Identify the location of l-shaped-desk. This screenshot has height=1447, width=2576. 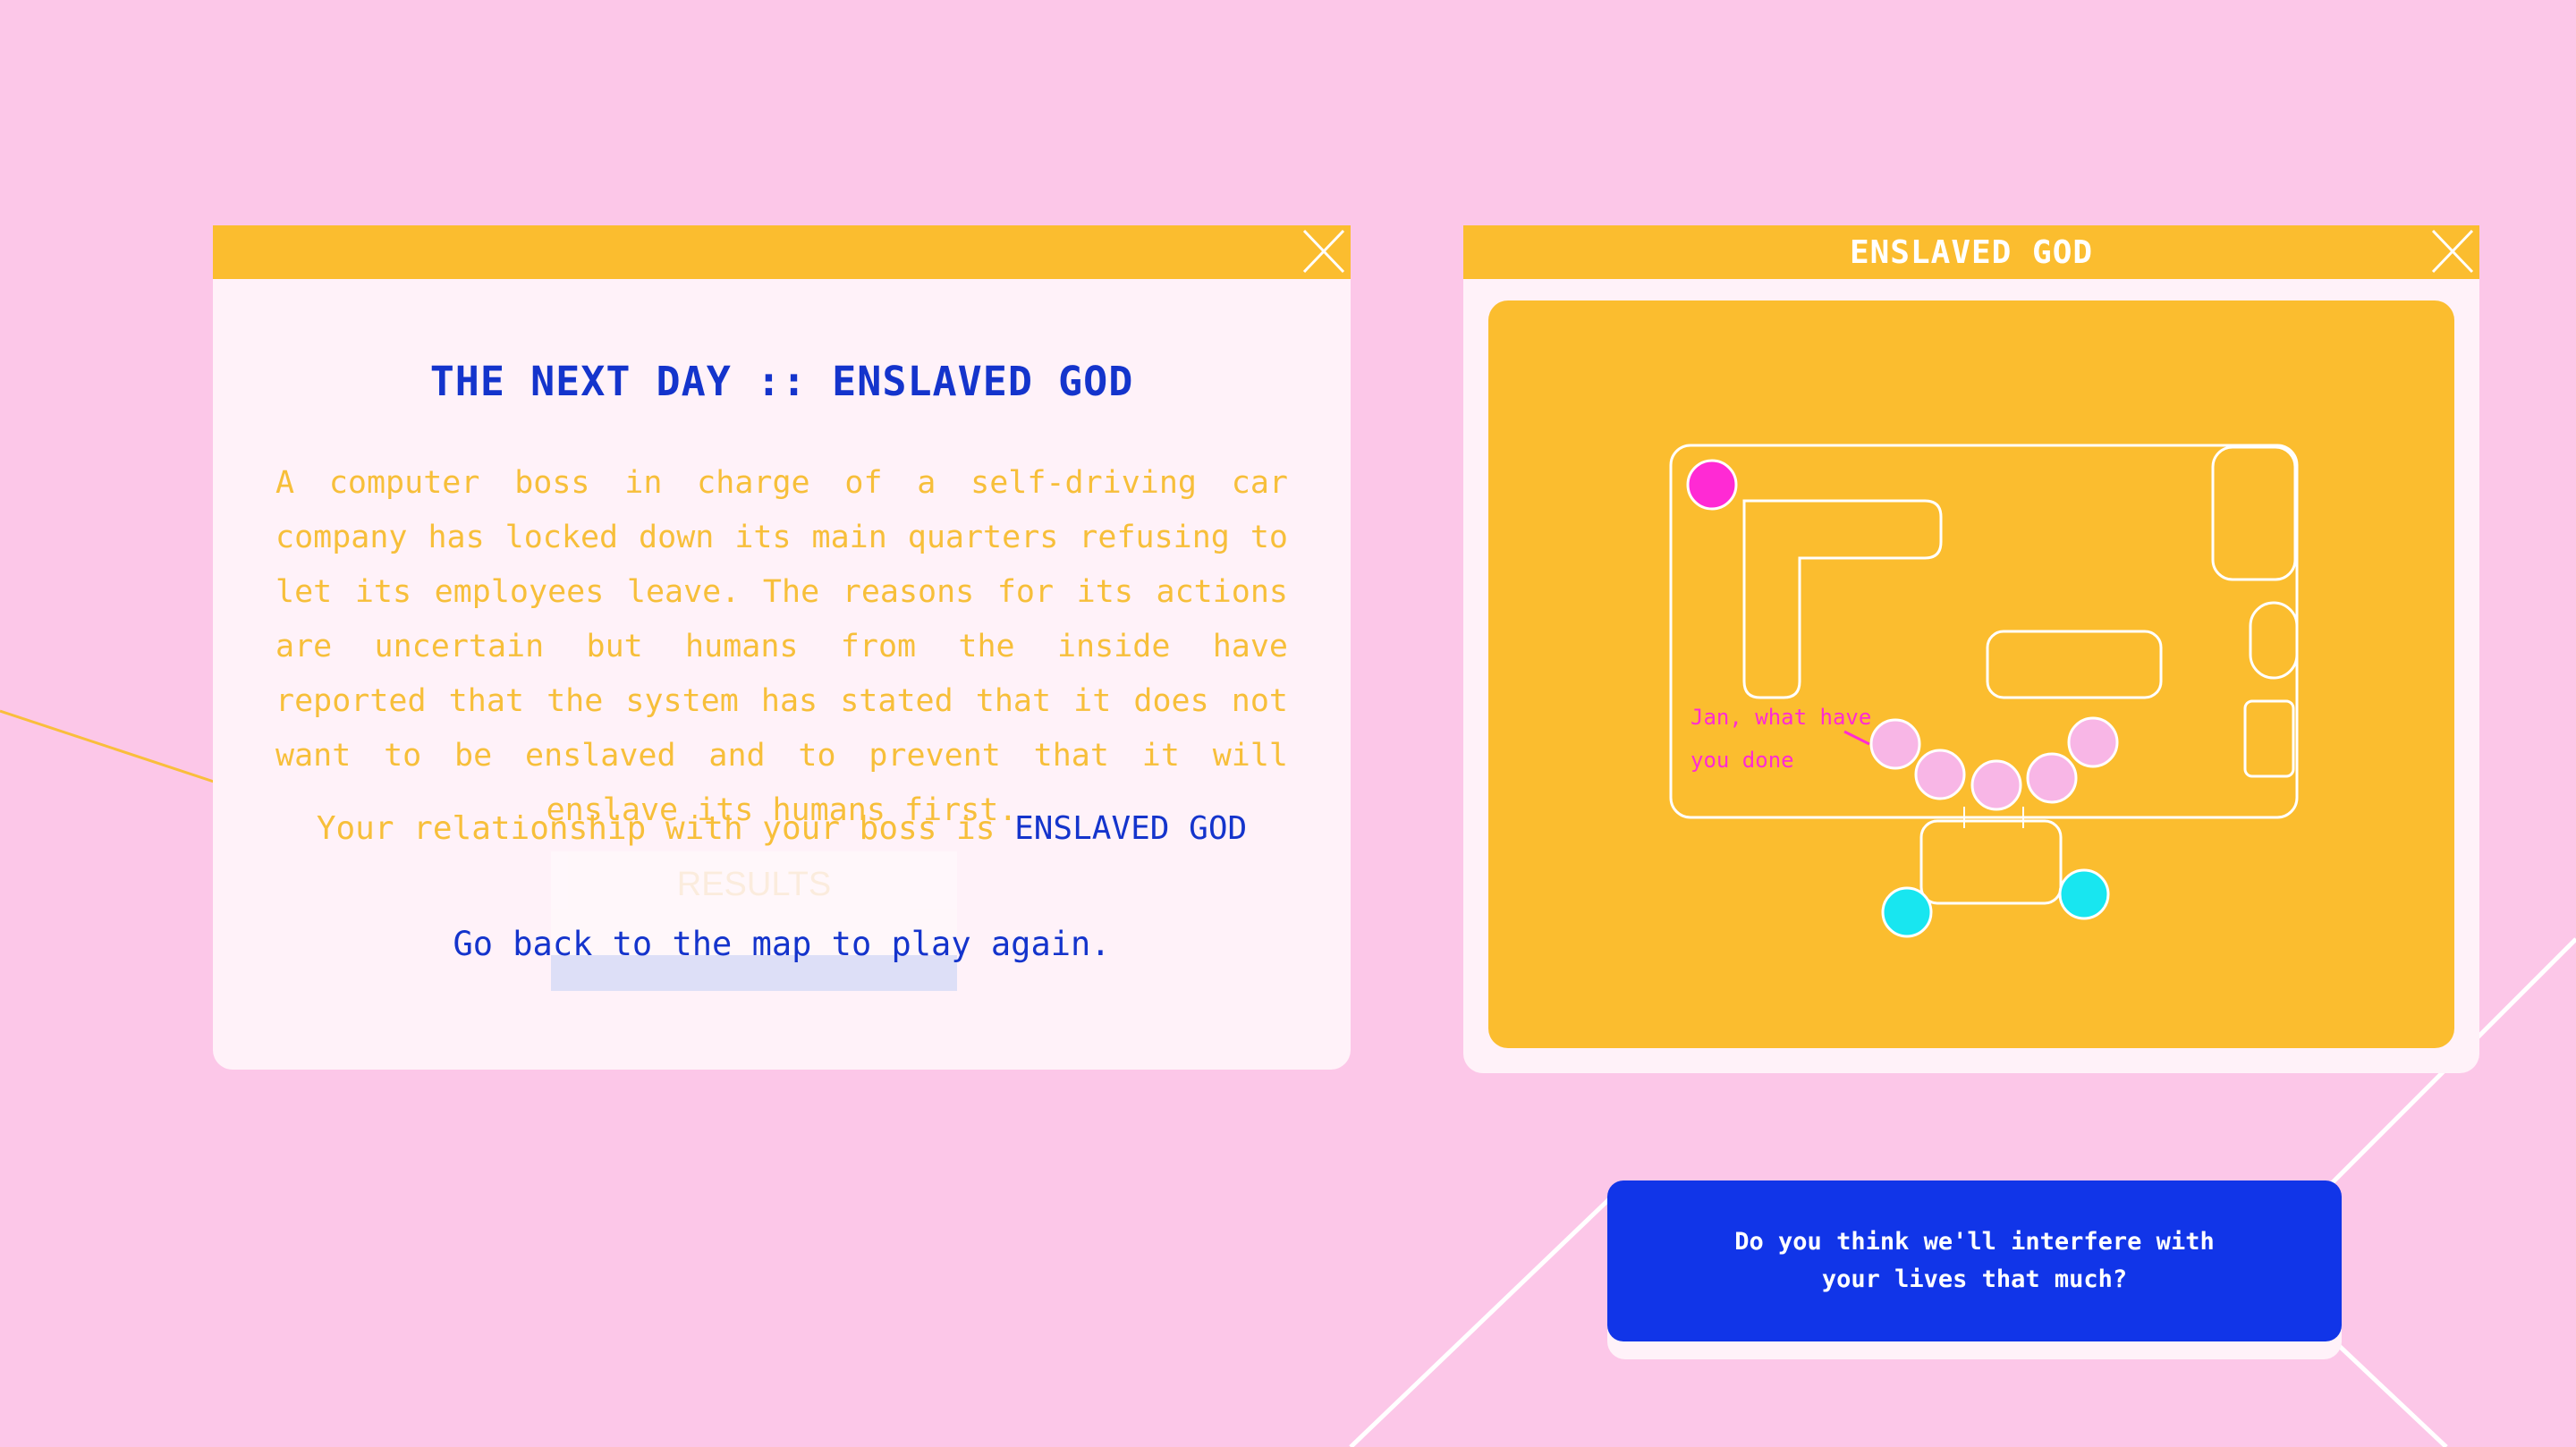
(1842, 599).